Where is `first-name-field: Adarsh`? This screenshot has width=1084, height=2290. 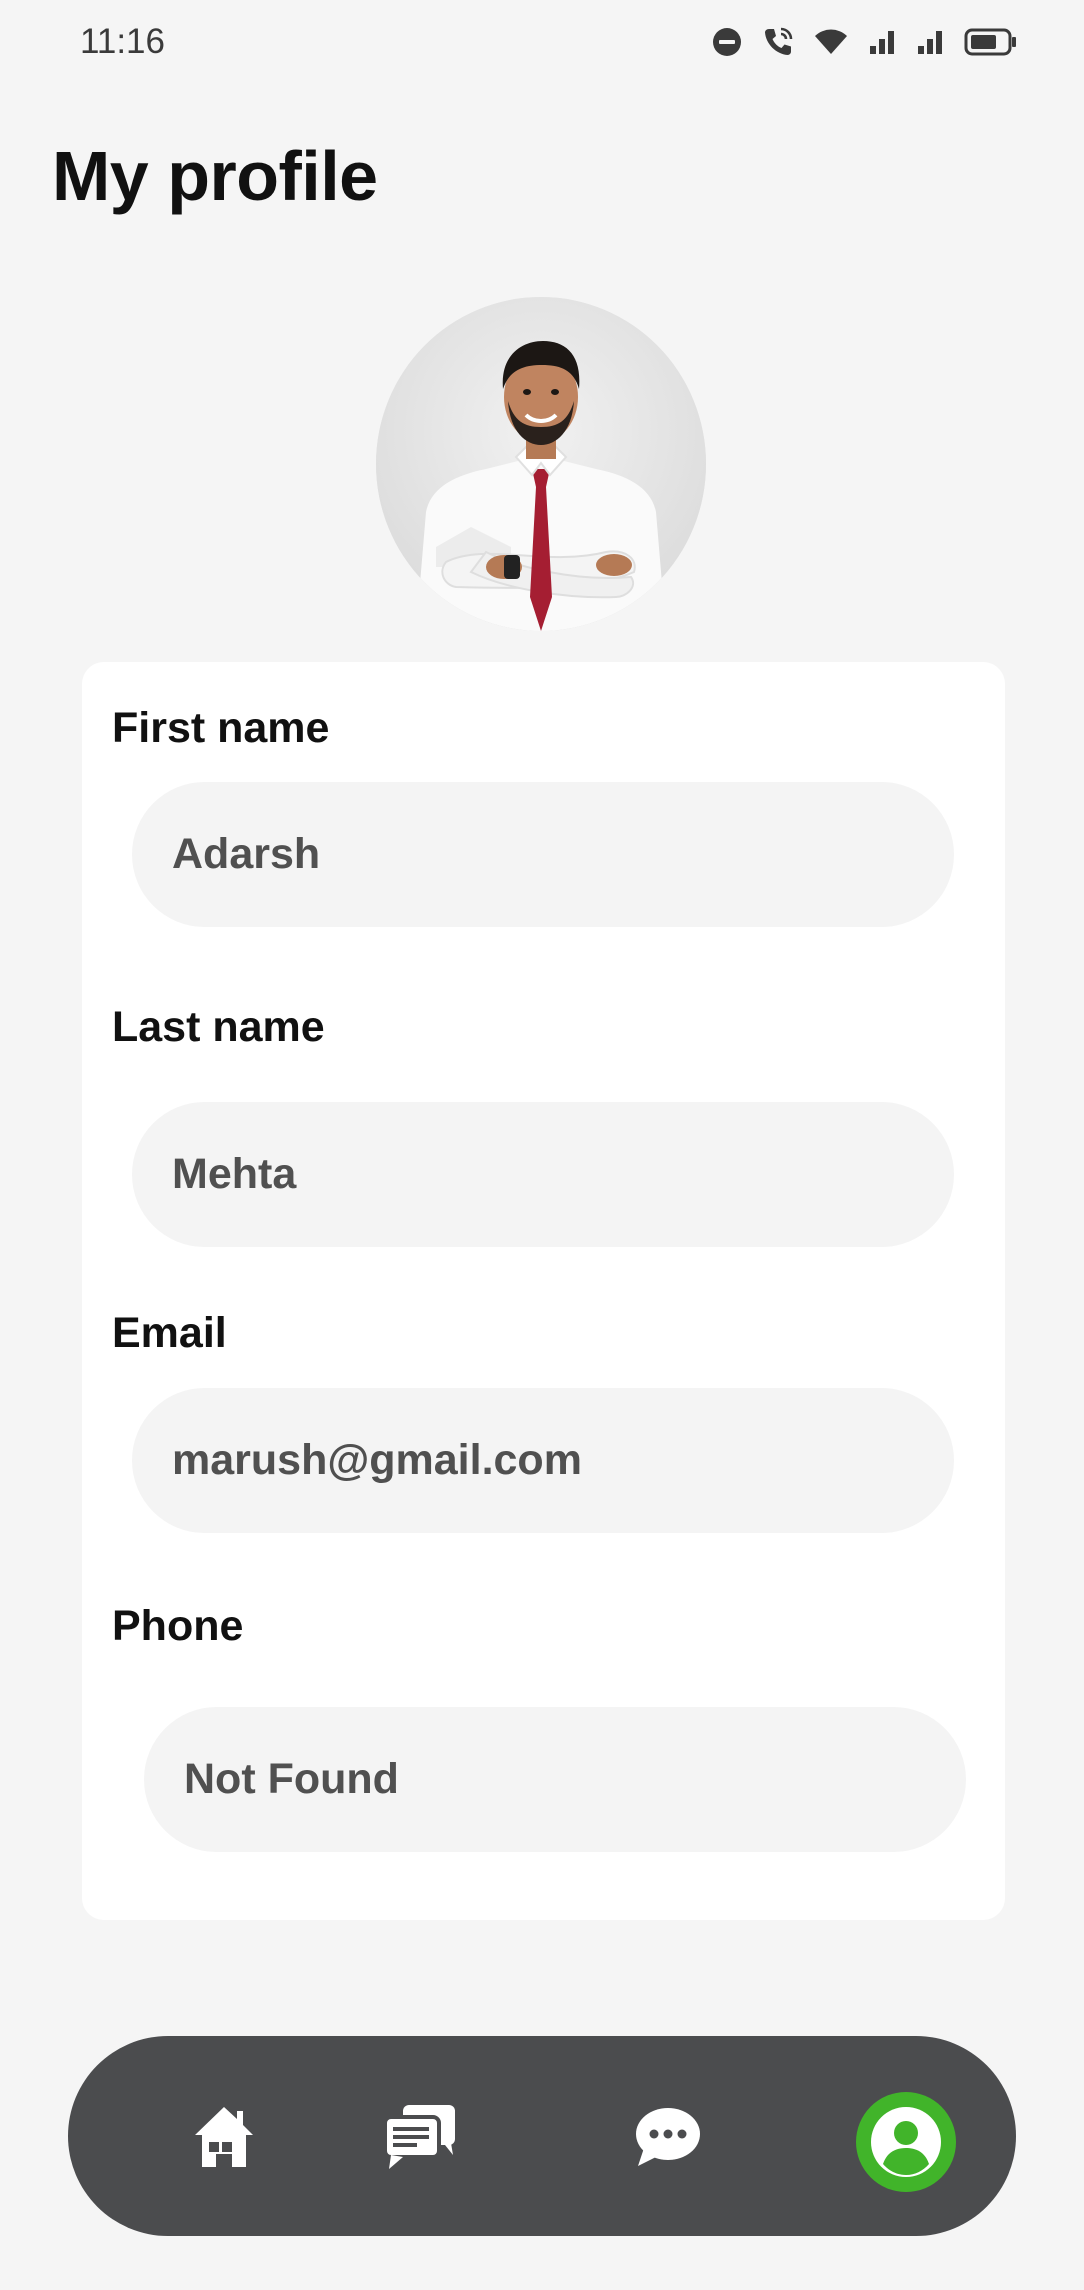 first-name-field: Adarsh is located at coordinates (543, 854).